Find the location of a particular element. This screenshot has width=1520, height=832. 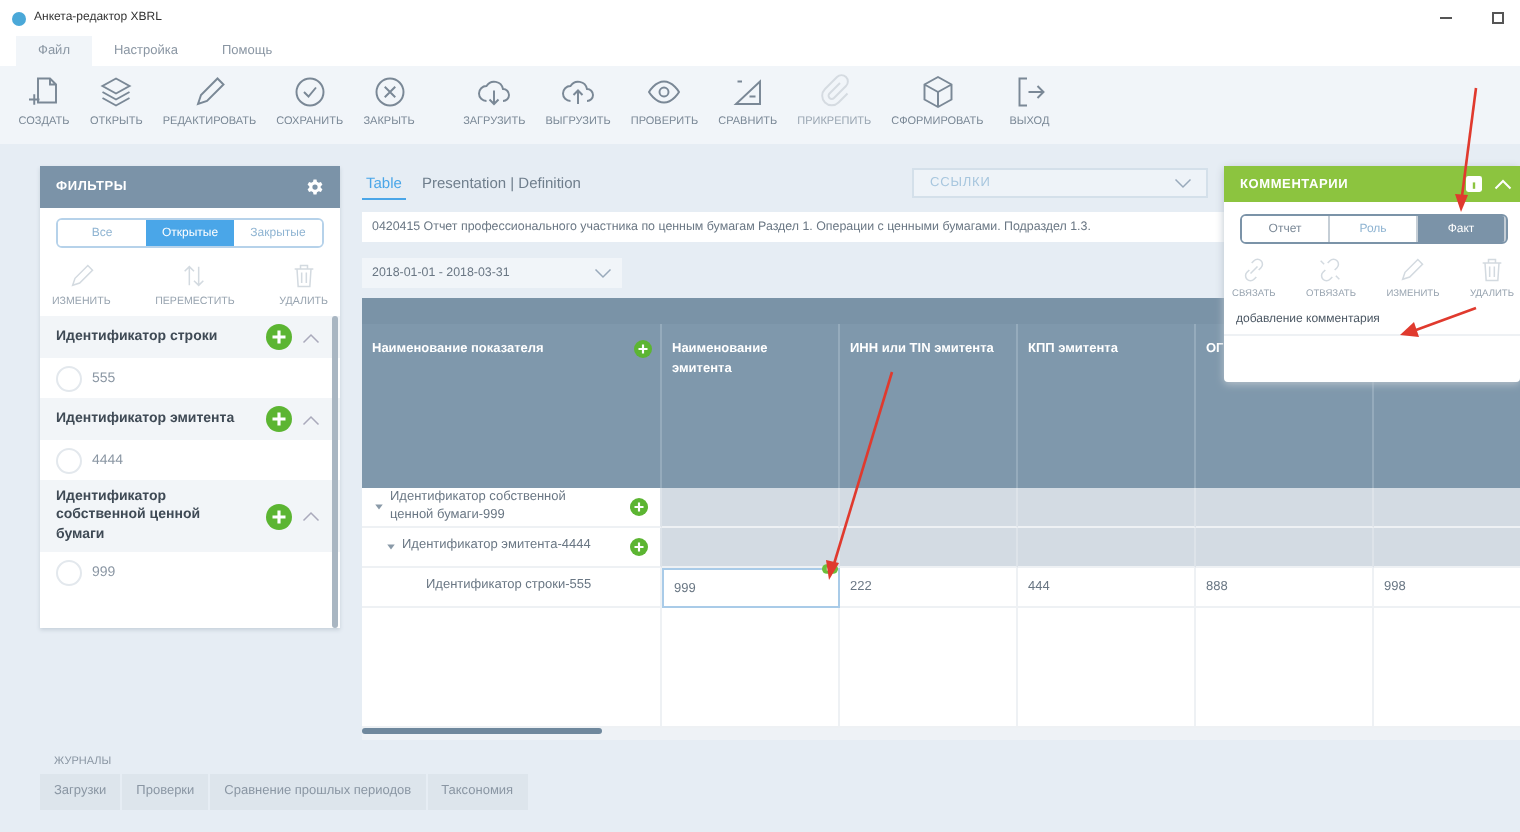

cube-icon is located at coordinates (937, 92).